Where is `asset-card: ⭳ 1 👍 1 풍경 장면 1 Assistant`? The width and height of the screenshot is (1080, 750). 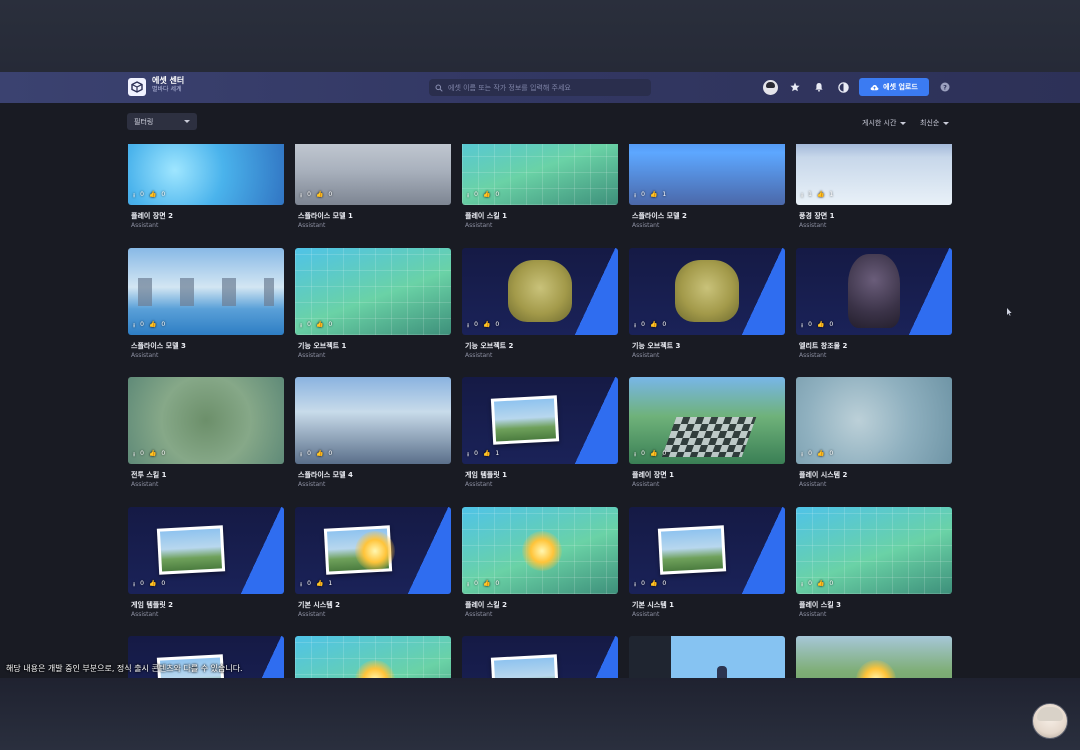 asset-card: ⭳ 1 👍 1 풍경 장면 1 Assistant is located at coordinates (874, 196).